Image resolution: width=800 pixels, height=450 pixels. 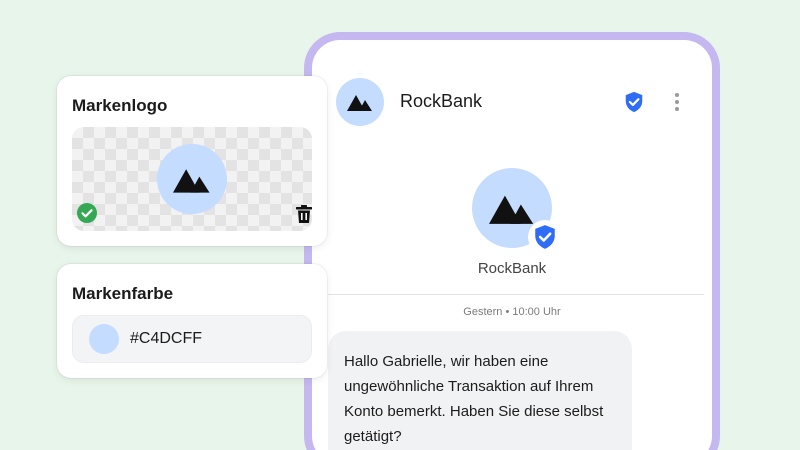 I want to click on header-avatar, so click(x=360, y=102).